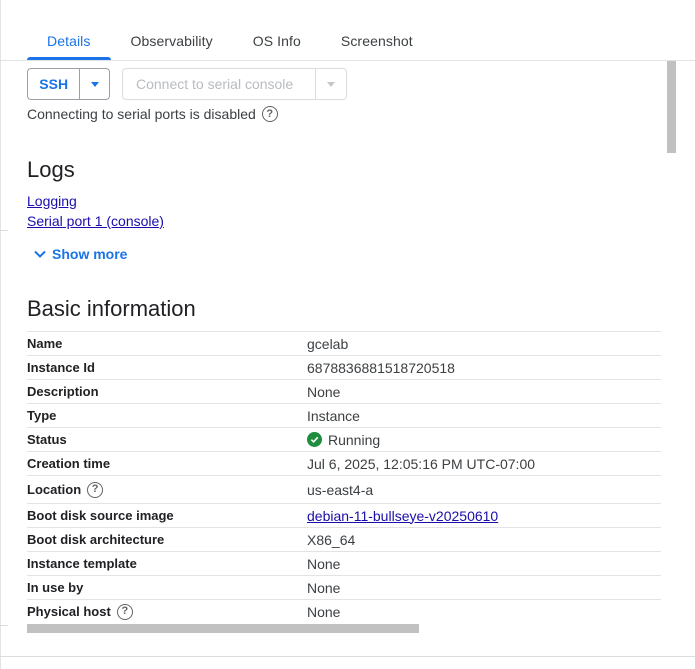  Describe the element at coordinates (354, 439) in the screenshot. I see `status-text: Running` at that location.